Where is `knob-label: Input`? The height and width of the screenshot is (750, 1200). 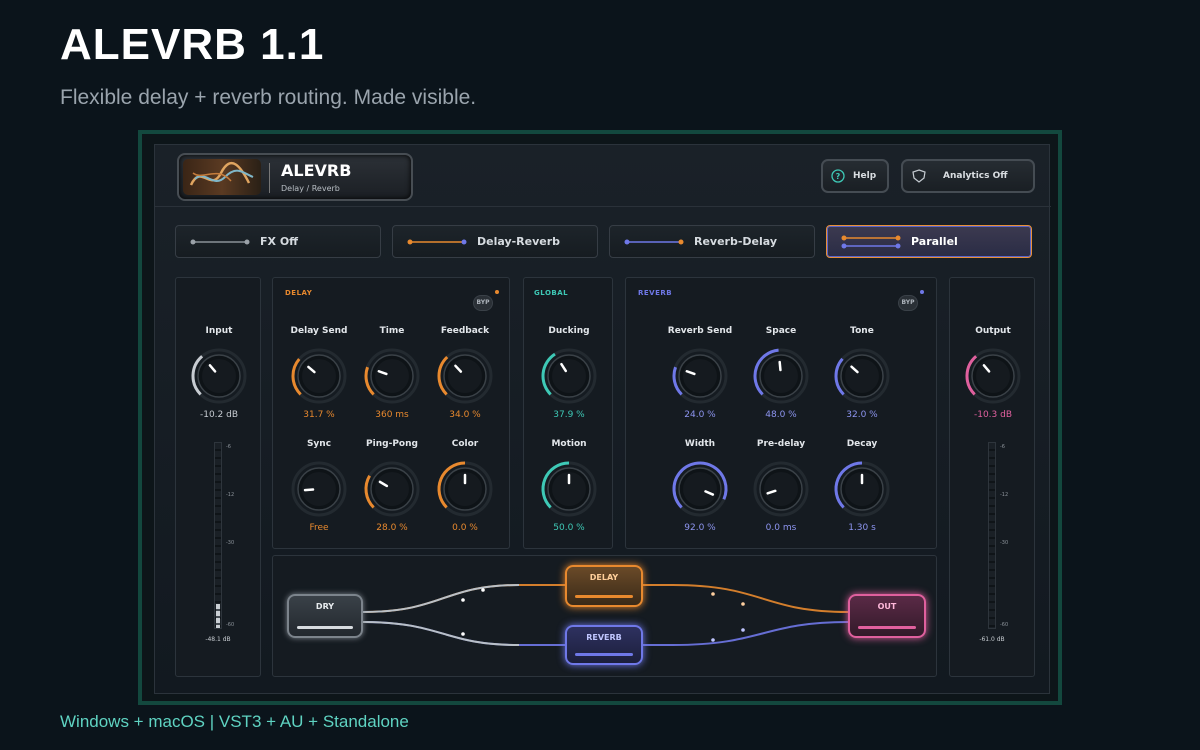 knob-label: Input is located at coordinates (219, 331).